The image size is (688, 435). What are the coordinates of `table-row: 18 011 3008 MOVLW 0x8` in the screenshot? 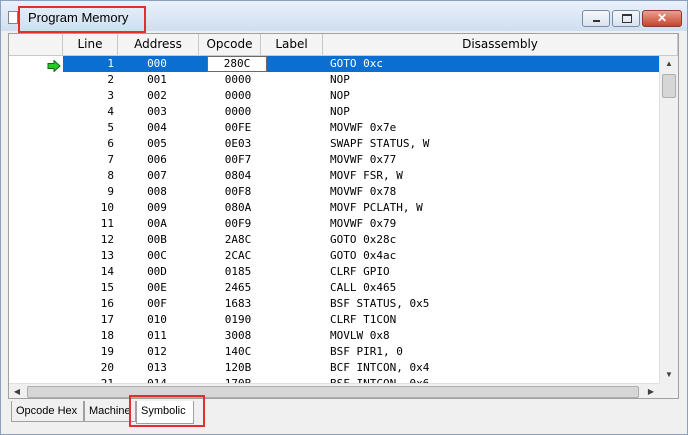 It's located at (361, 336).